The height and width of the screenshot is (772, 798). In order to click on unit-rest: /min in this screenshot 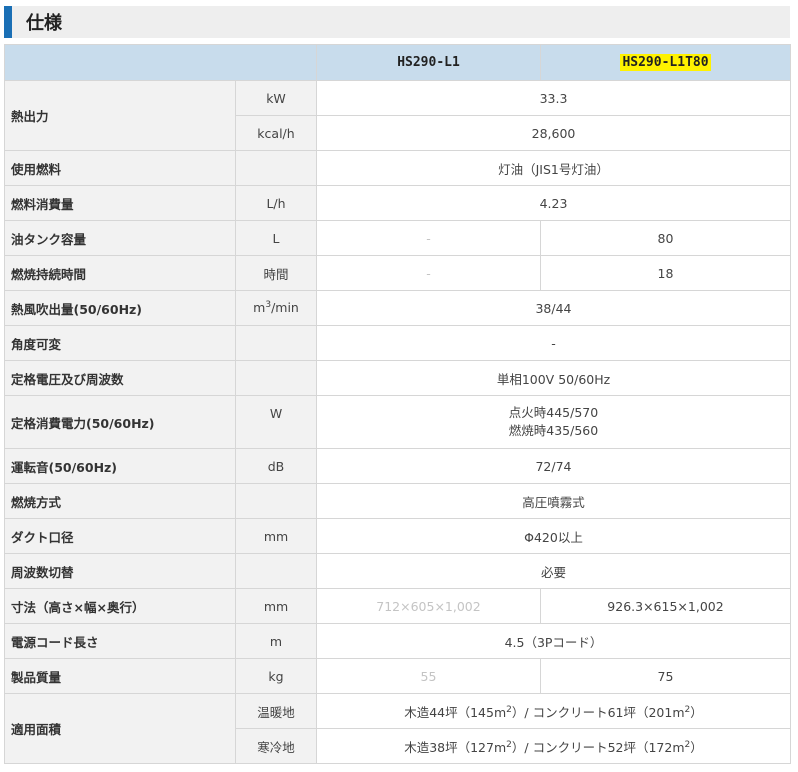, I will do `click(285, 308)`.